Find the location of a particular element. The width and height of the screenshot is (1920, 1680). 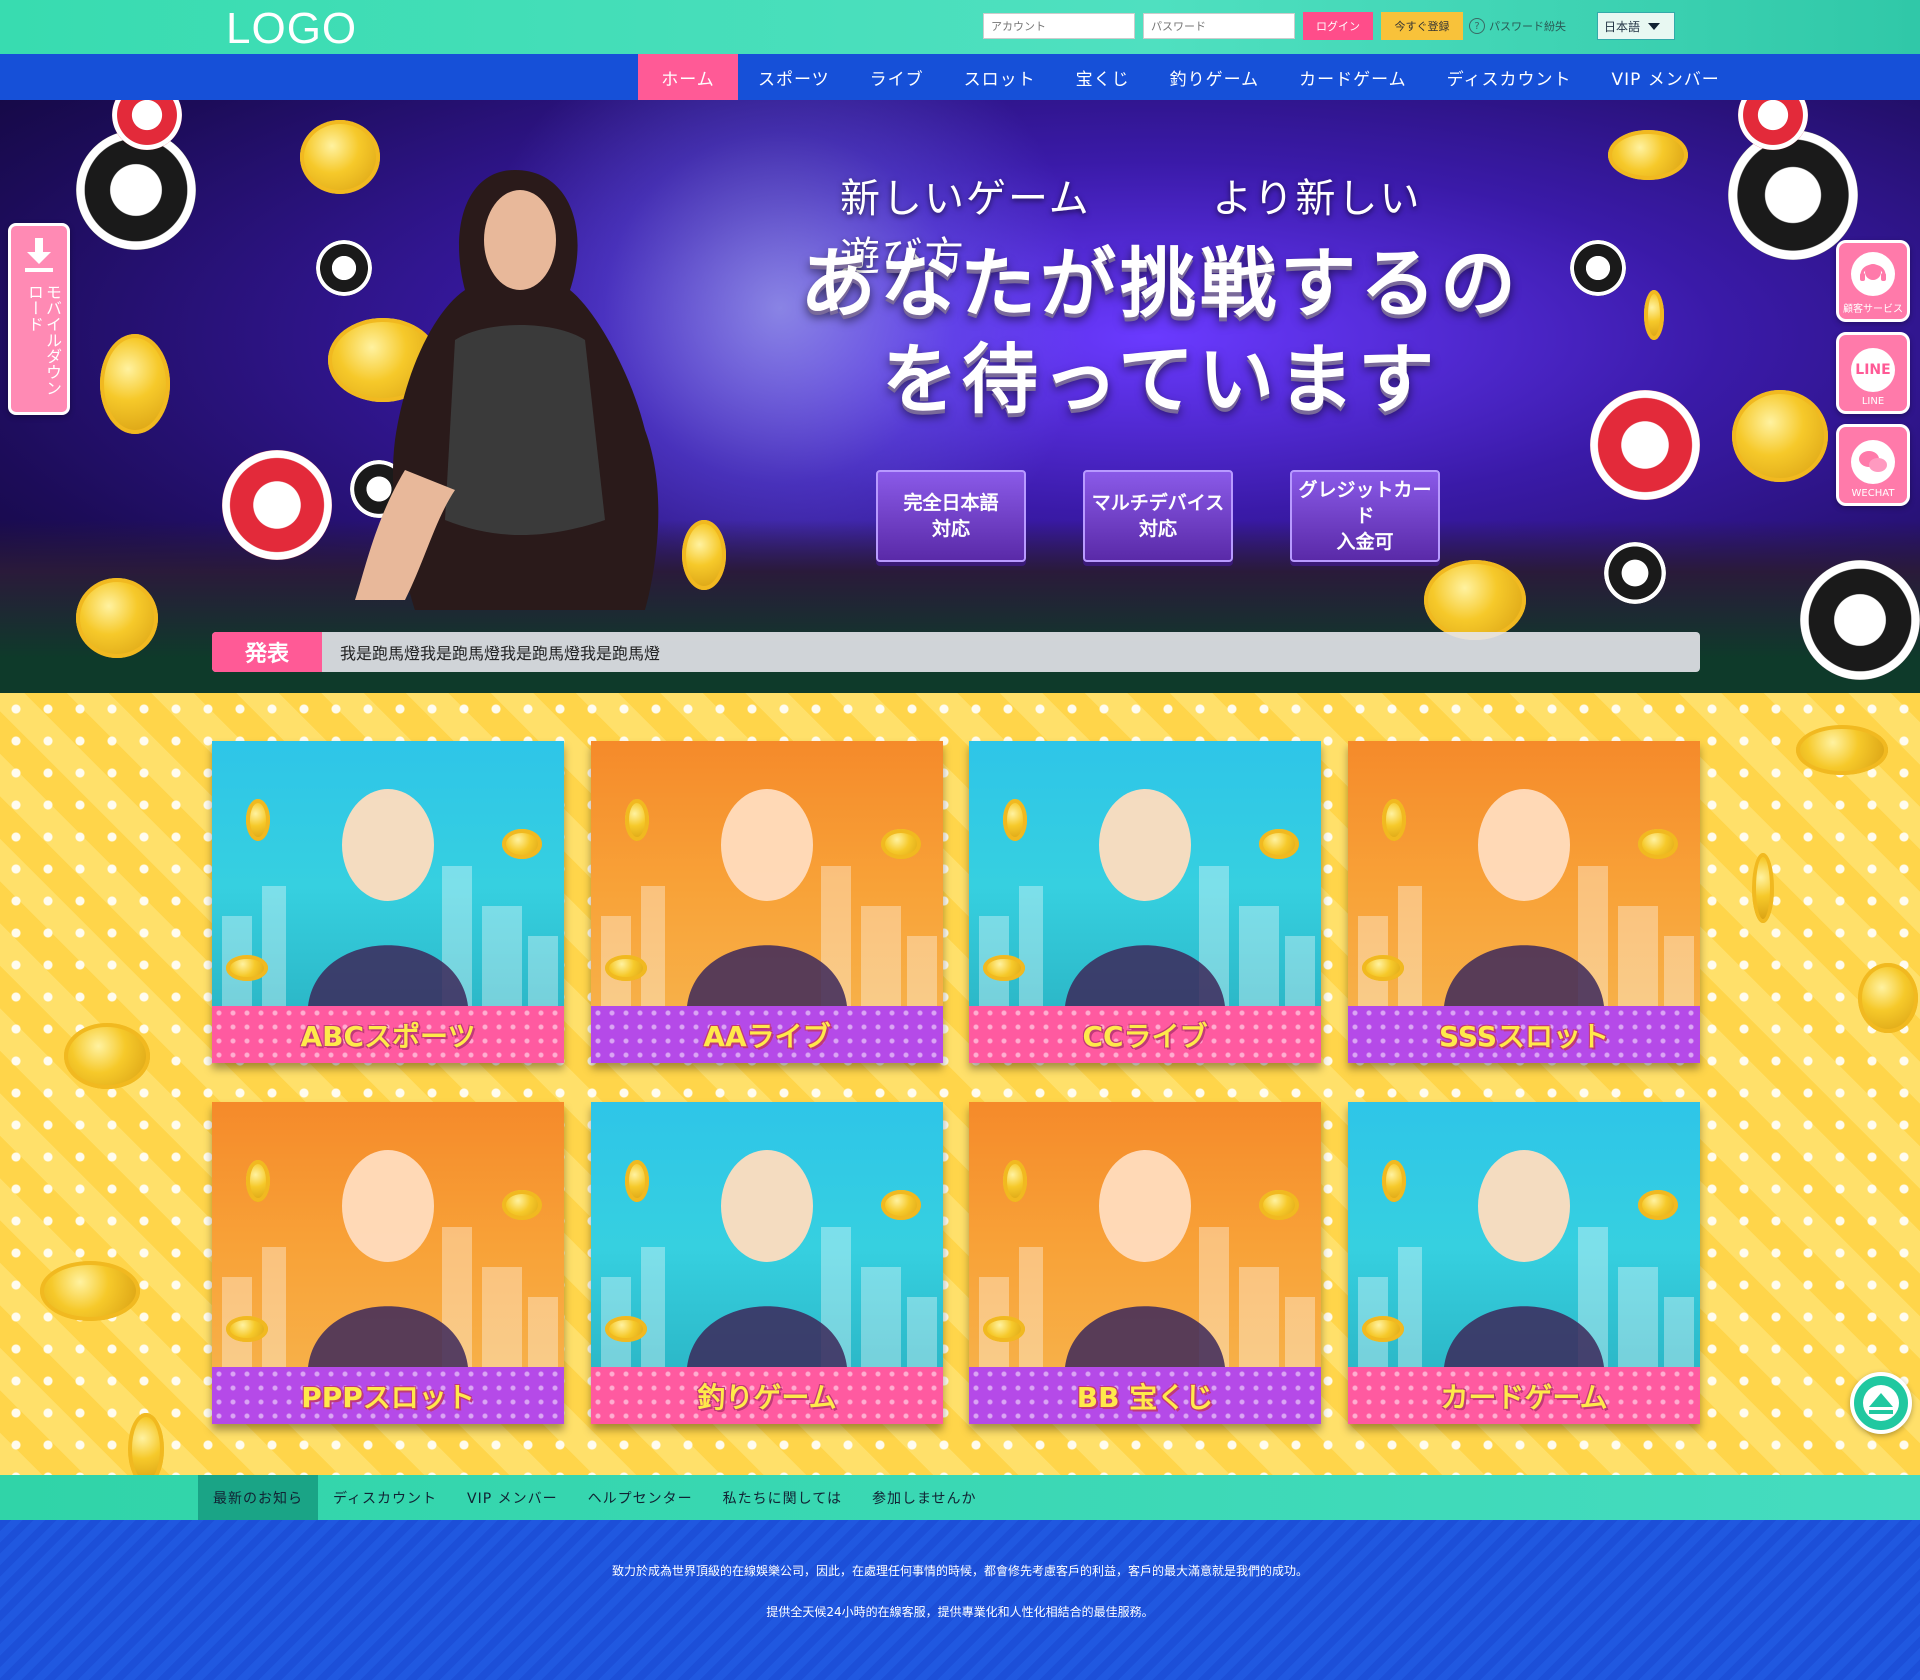

game-card: PPPスロット is located at coordinates (388, 1263).